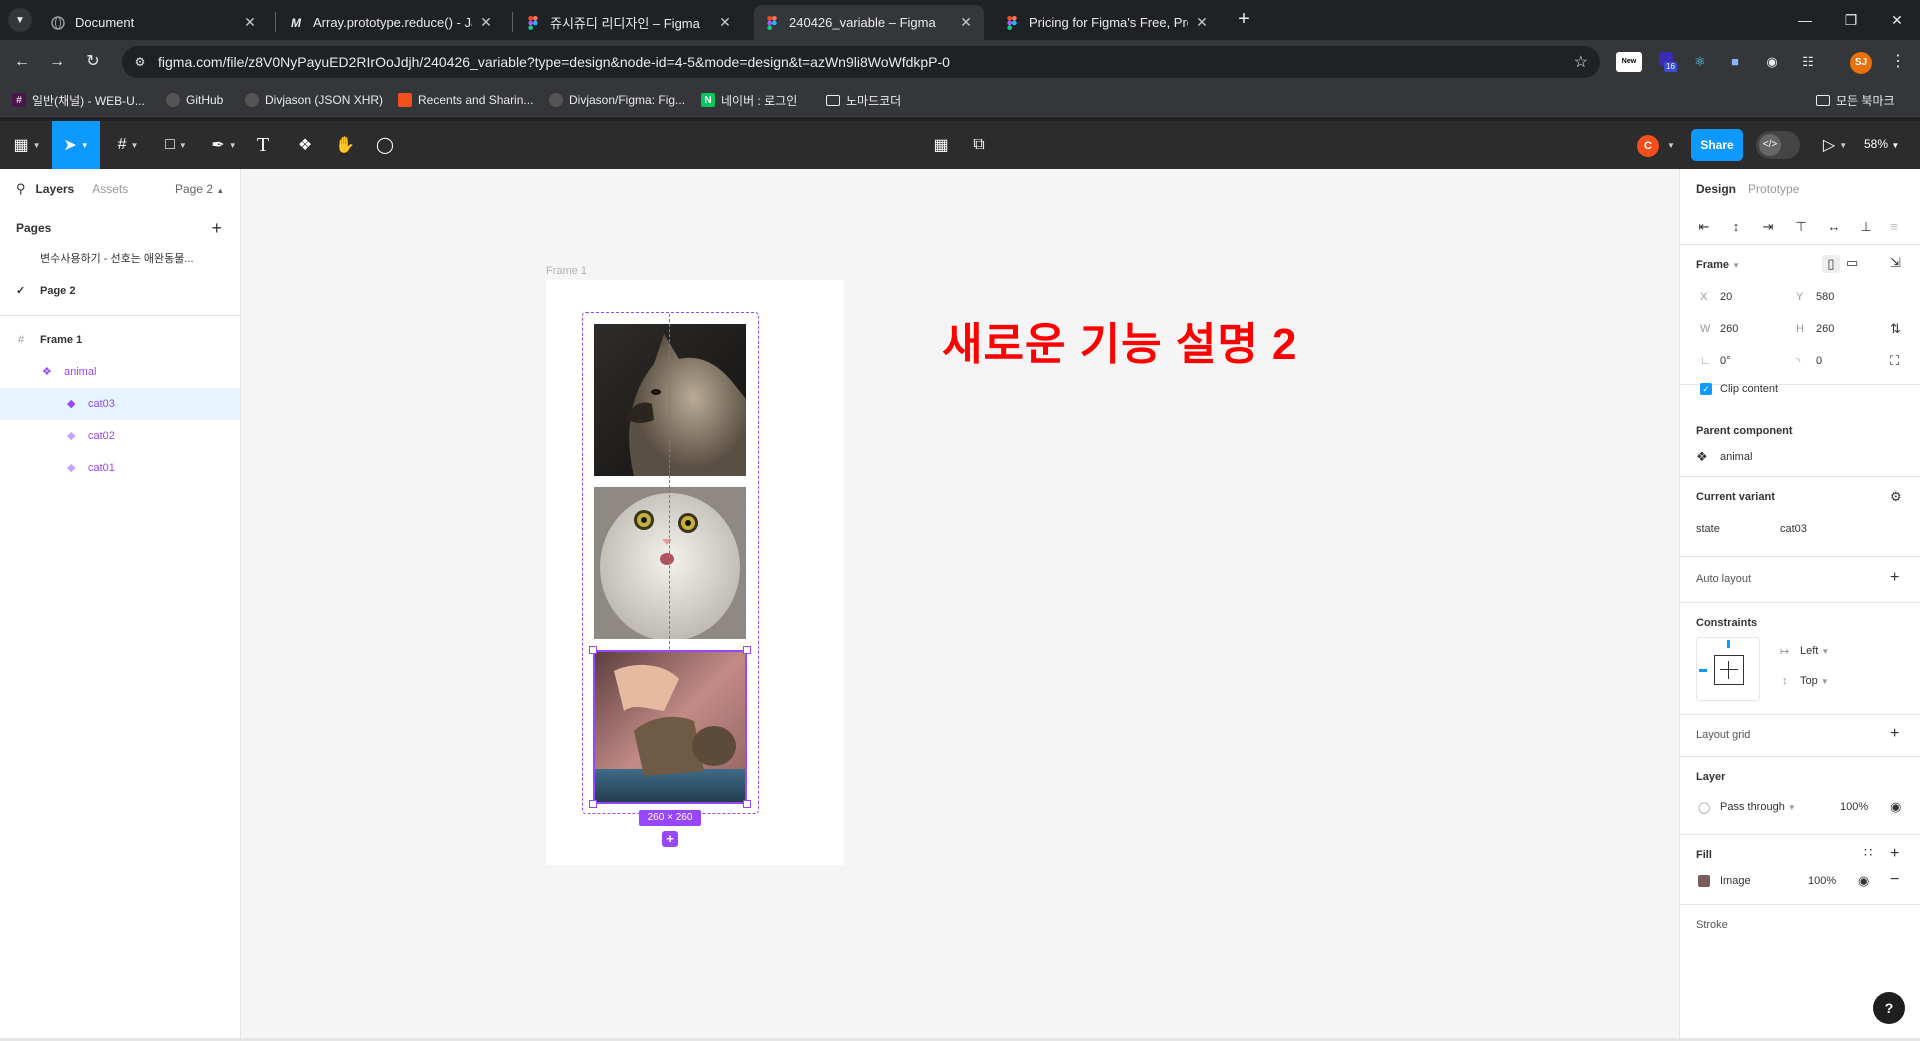 This screenshot has width=1920, height=1041. What do you see at coordinates (140, 62) in the screenshot?
I see `site-info-icon: ⚙` at bounding box center [140, 62].